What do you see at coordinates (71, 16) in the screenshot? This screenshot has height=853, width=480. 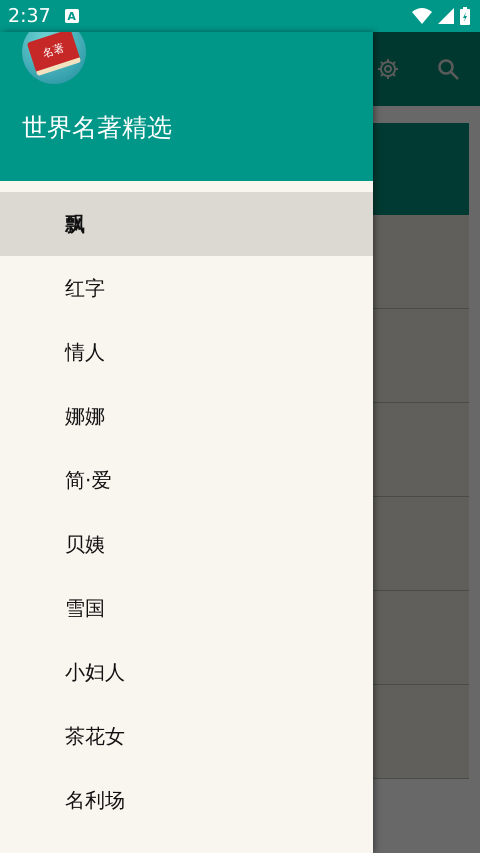 I see `notification-icon: A` at bounding box center [71, 16].